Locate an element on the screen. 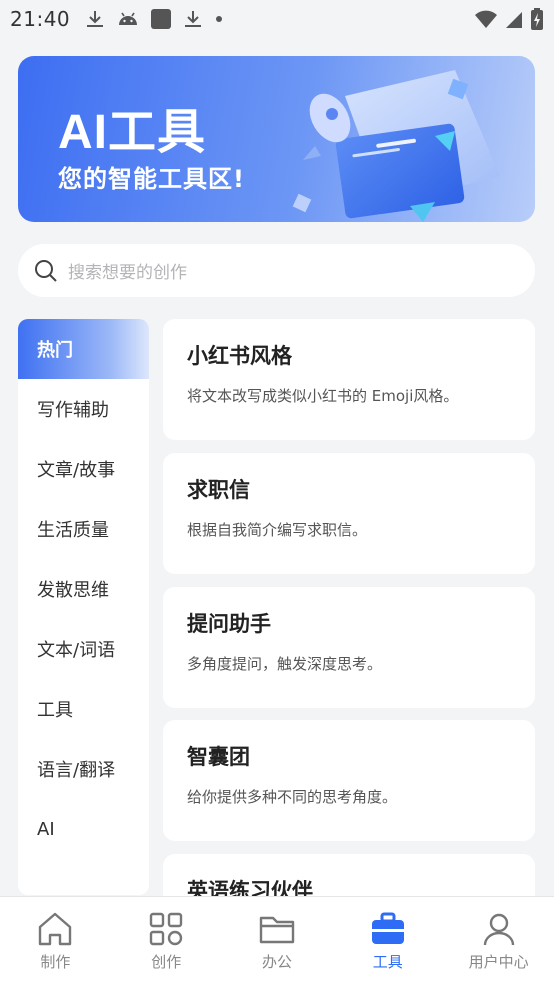 The image size is (554, 984). tool-card-title: 小红书风格 is located at coordinates (239, 356).